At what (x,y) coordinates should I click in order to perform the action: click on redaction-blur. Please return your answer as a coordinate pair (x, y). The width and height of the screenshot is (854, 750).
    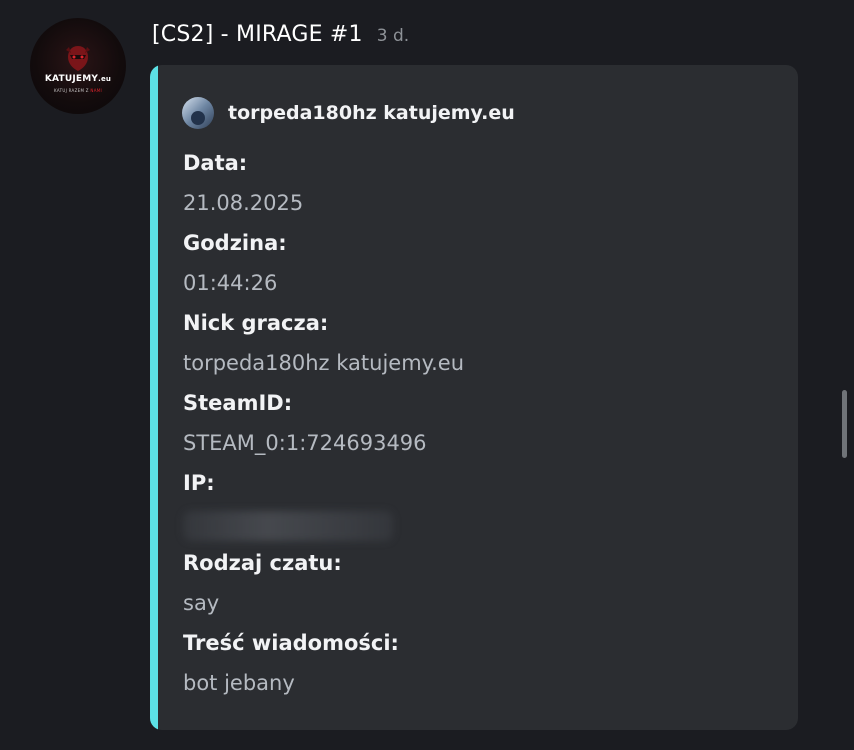
    Looking at the image, I should click on (288, 526).